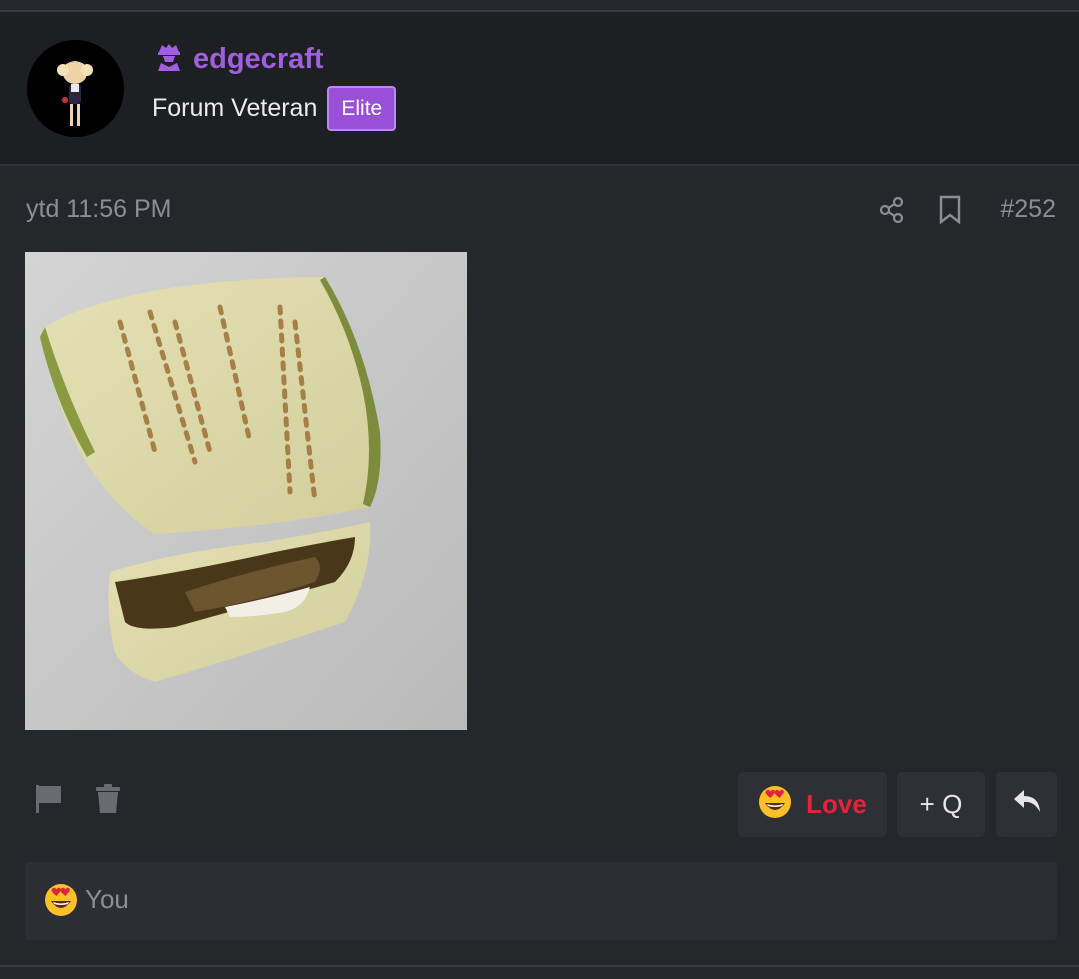 This screenshot has width=1079, height=979. I want to click on user-title: Forum Veteran, so click(235, 108).